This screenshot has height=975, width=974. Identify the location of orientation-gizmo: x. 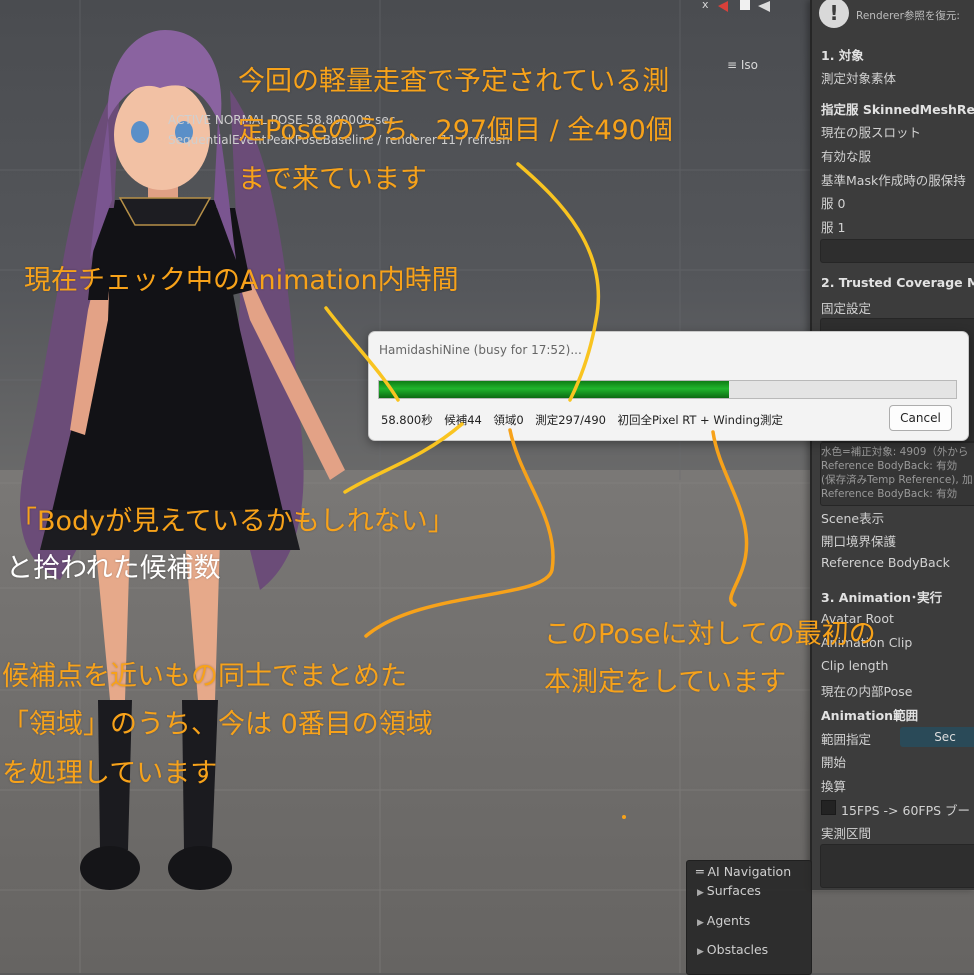
(740, 10).